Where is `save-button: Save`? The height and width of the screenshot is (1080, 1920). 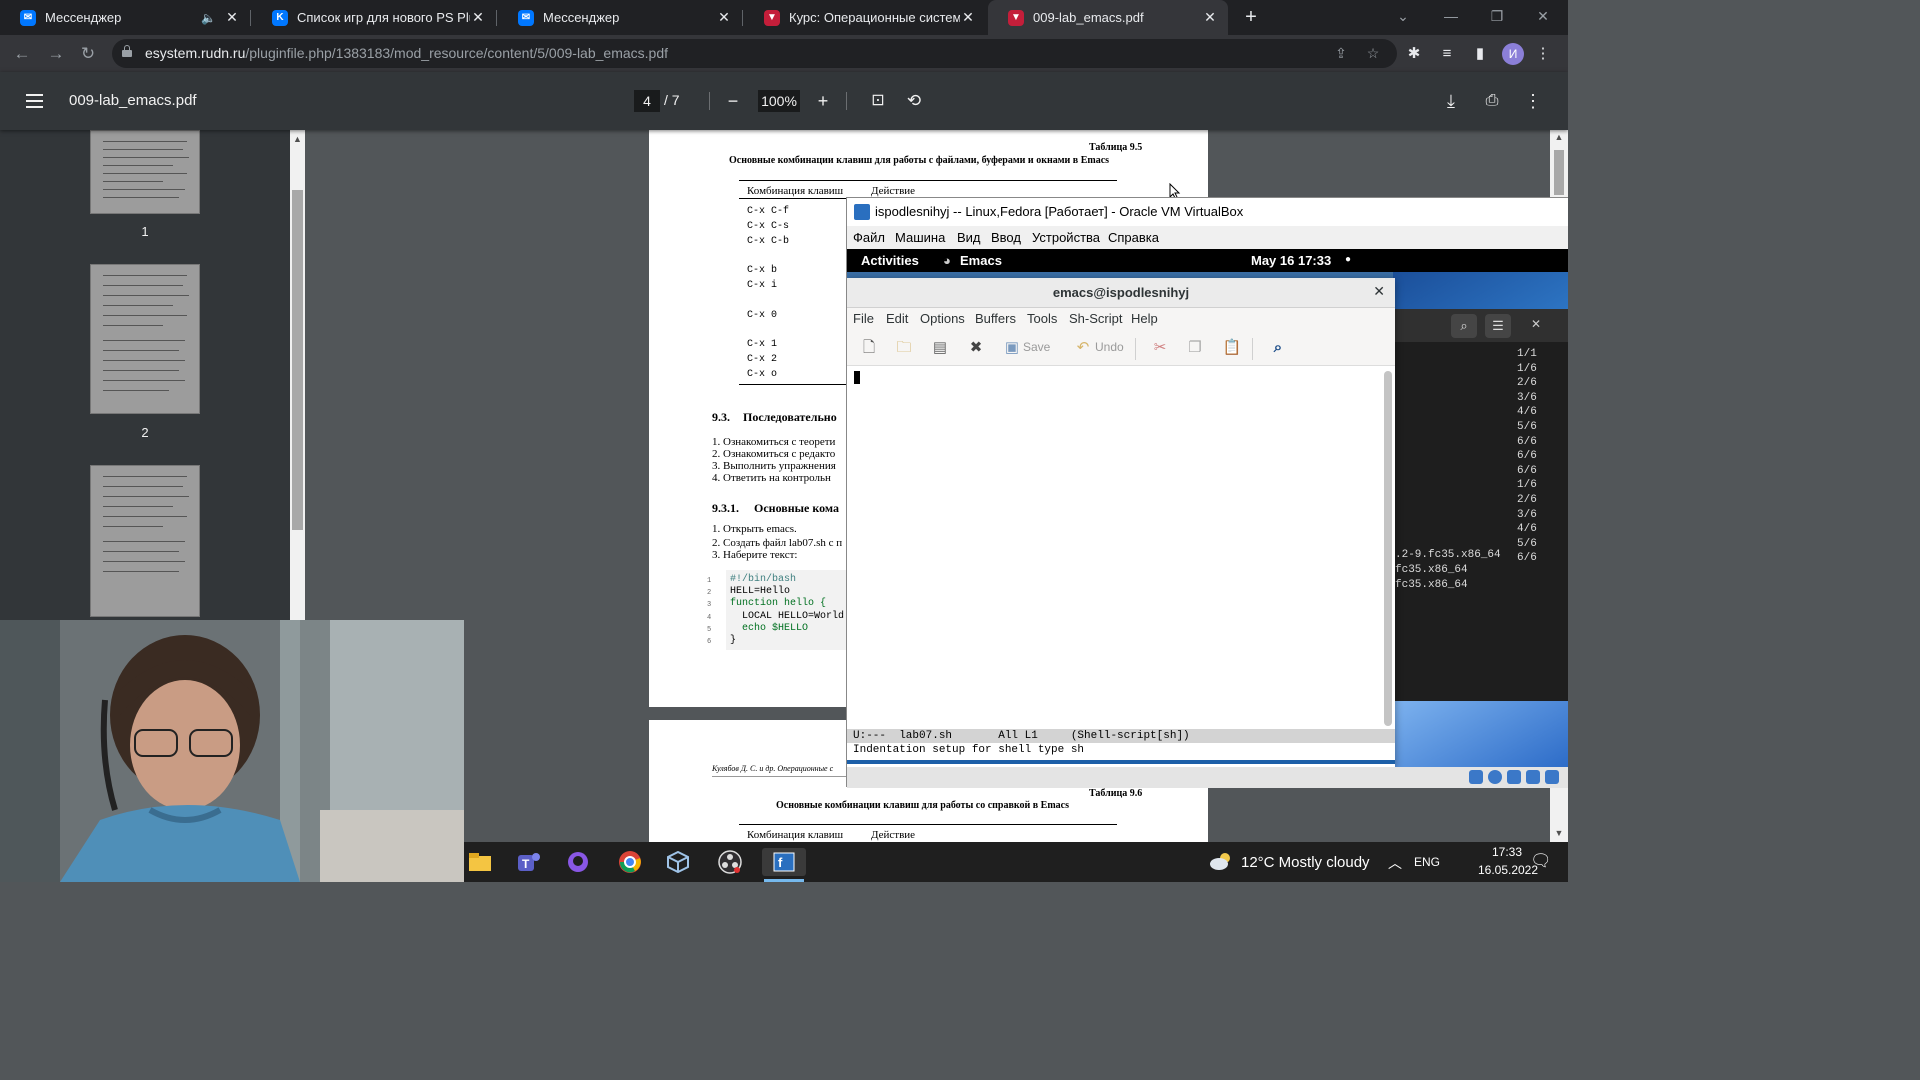
save-button: Save is located at coordinates (1036, 347).